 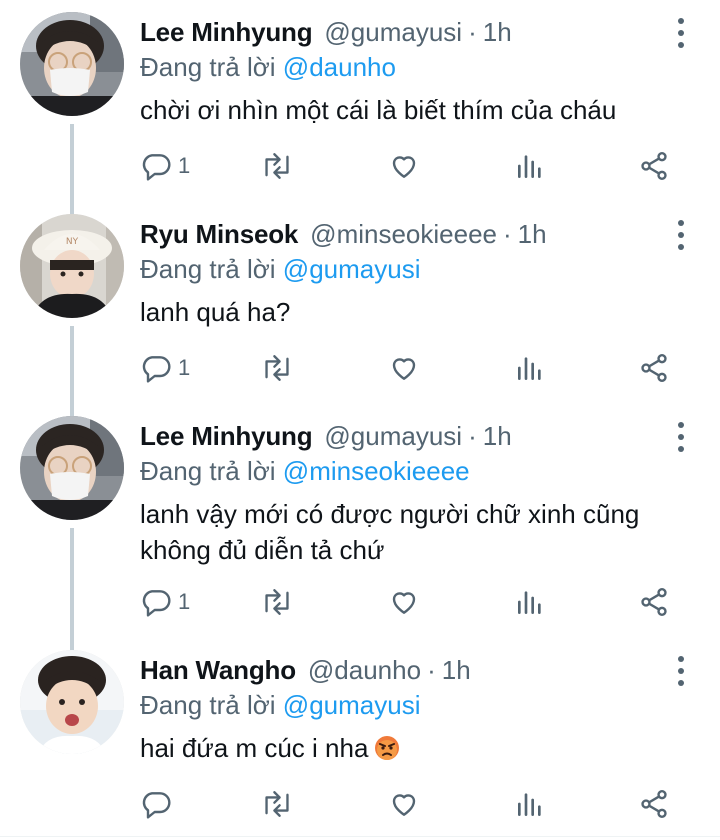 I want to click on angry-face-emoji, so click(x=387, y=747).